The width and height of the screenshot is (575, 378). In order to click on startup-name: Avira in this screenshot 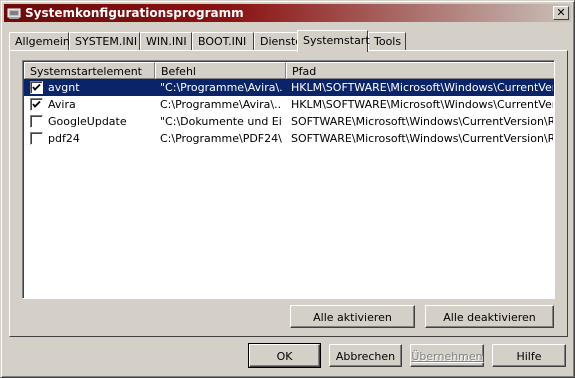, I will do `click(62, 104)`.